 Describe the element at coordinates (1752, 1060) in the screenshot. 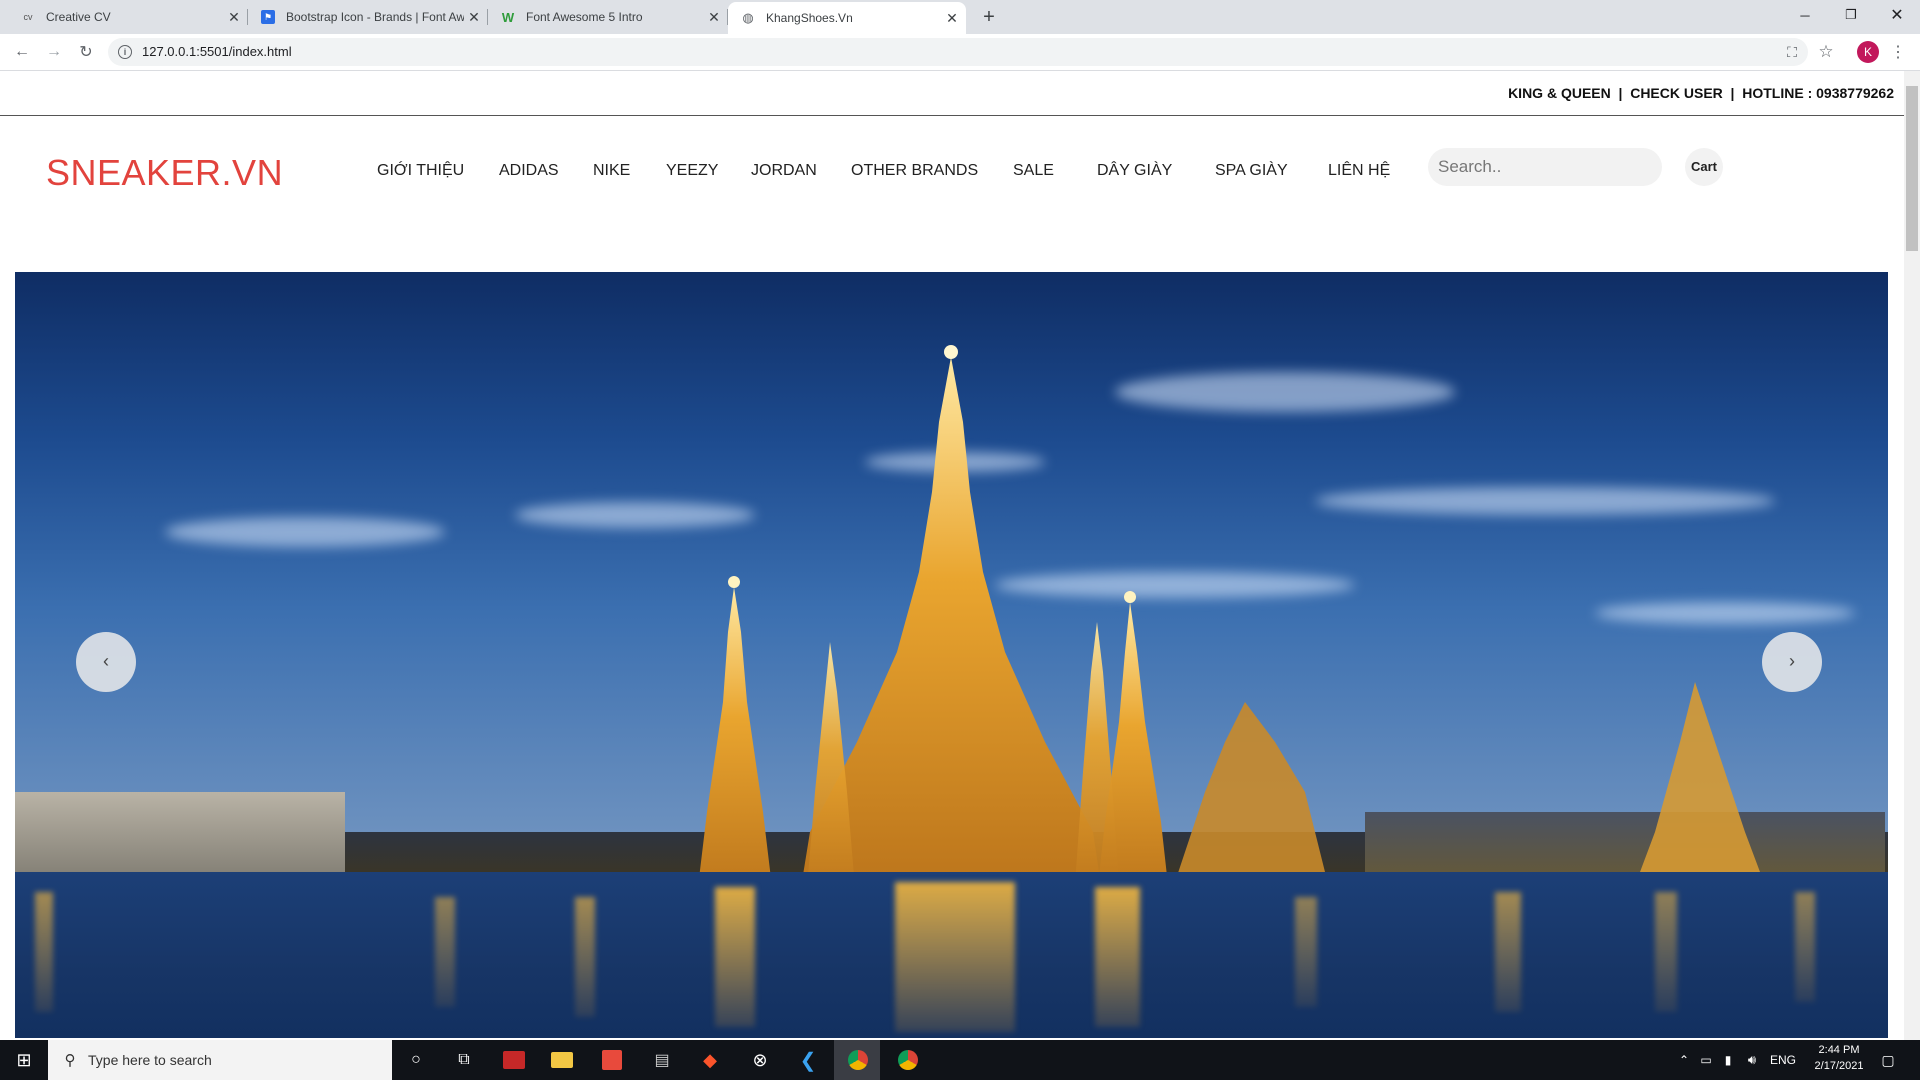

I see `volume-icon: 🔊︎` at that location.